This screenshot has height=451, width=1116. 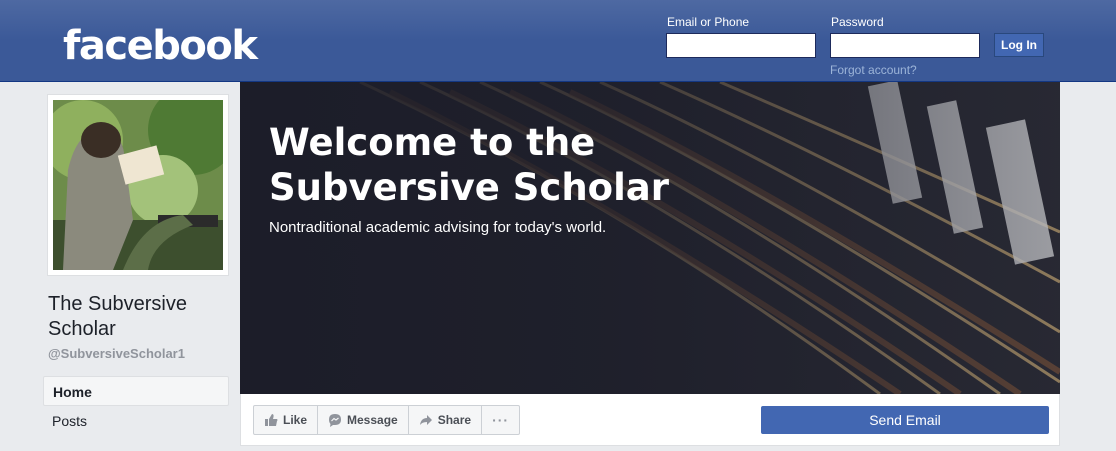 What do you see at coordinates (295, 420) in the screenshot?
I see `like-label: Like` at bounding box center [295, 420].